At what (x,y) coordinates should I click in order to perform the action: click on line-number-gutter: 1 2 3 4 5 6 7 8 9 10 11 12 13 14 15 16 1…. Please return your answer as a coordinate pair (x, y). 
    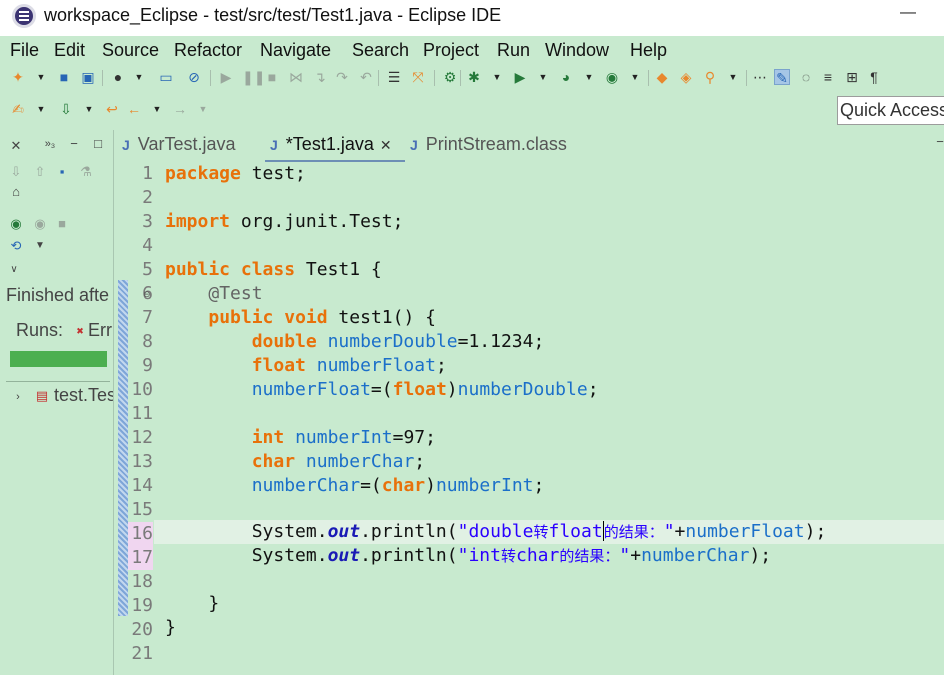
    Looking at the image, I should click on (140, 418).